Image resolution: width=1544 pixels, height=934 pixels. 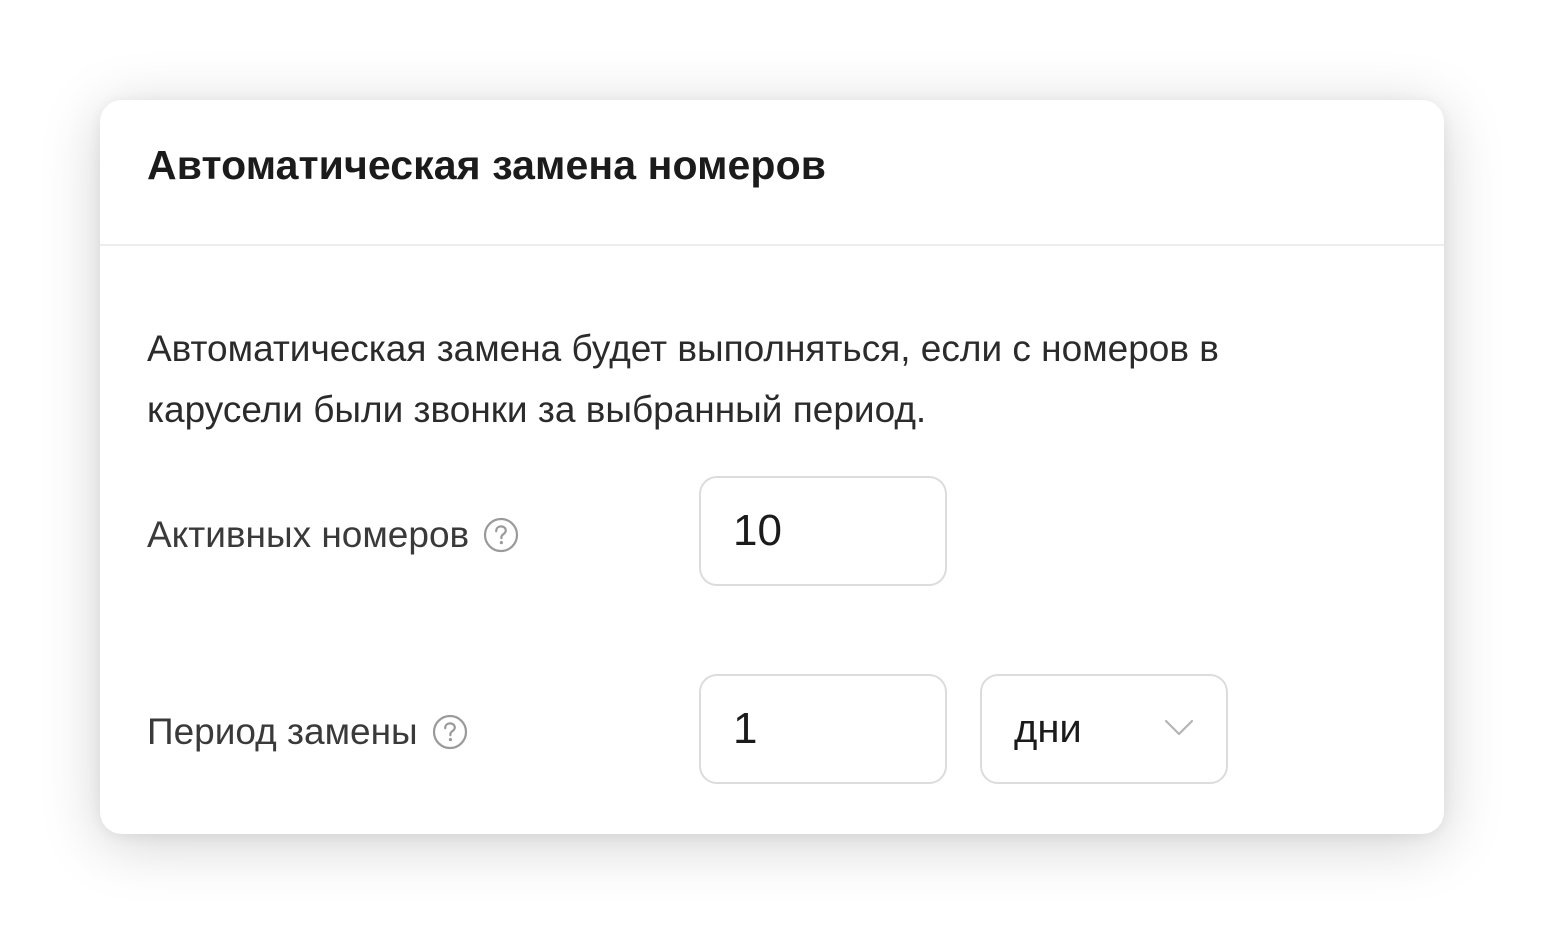 I want to click on period-unit-select: дни, so click(x=1104, y=729).